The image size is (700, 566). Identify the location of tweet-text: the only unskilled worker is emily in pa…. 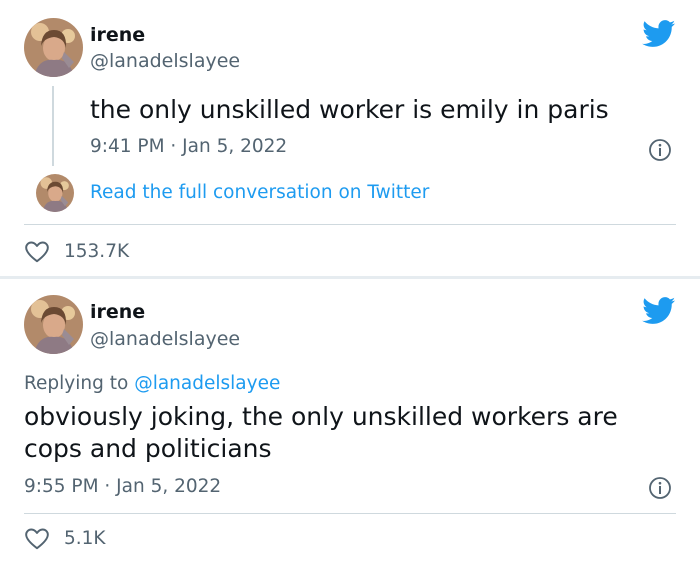
(349, 109).